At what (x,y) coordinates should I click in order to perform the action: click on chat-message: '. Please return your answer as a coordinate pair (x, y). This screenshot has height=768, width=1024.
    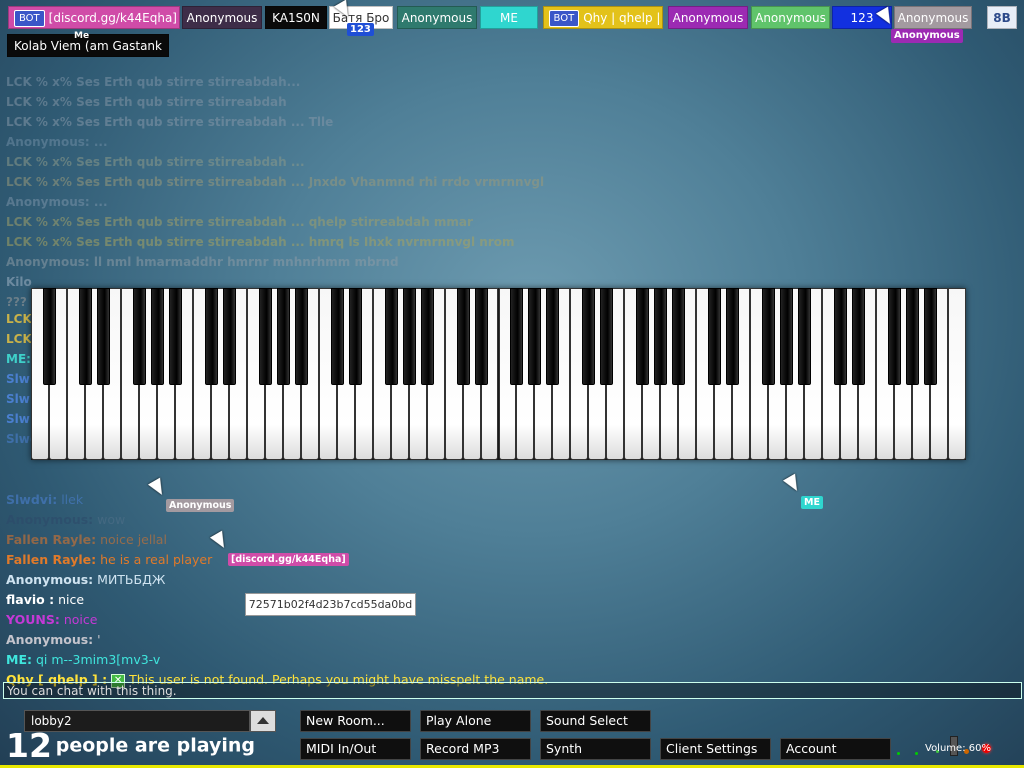
    Looking at the image, I should click on (99, 639).